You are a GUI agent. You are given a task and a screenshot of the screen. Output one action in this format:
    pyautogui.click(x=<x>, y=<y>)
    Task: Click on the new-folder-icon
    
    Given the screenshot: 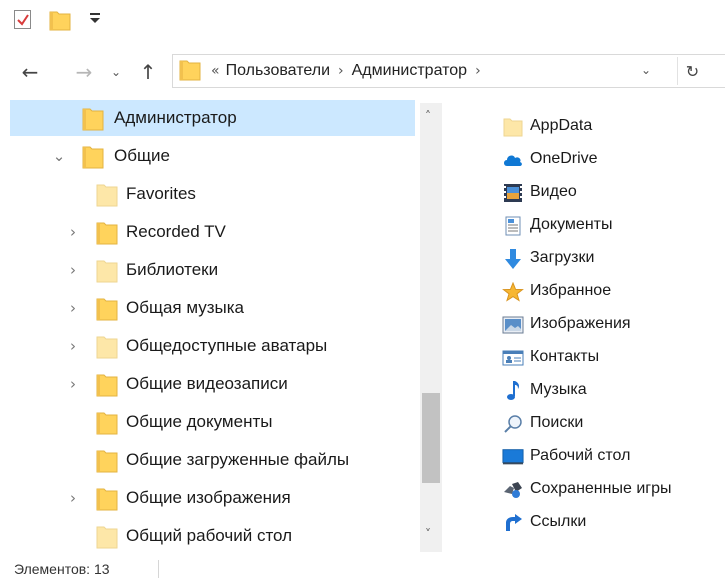 What is the action you would take?
    pyautogui.click(x=60, y=22)
    